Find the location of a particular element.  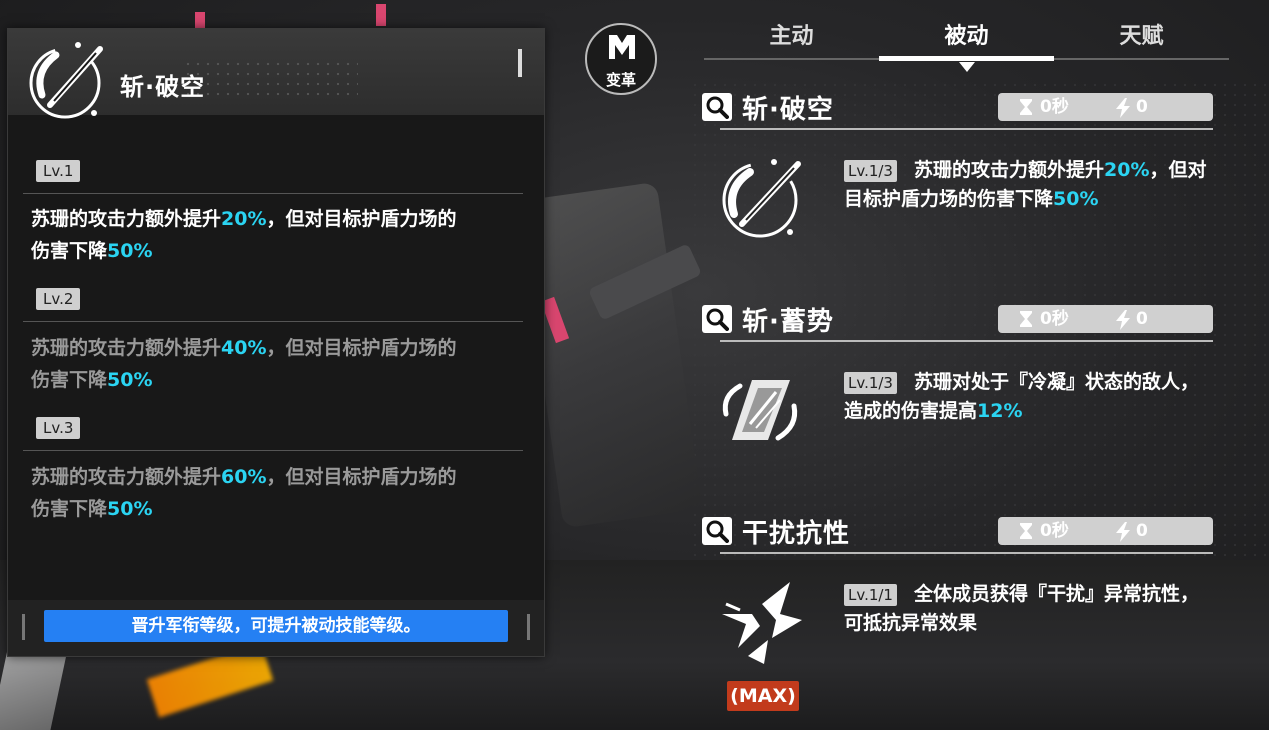

desc-value: 40% is located at coordinates (244, 348).